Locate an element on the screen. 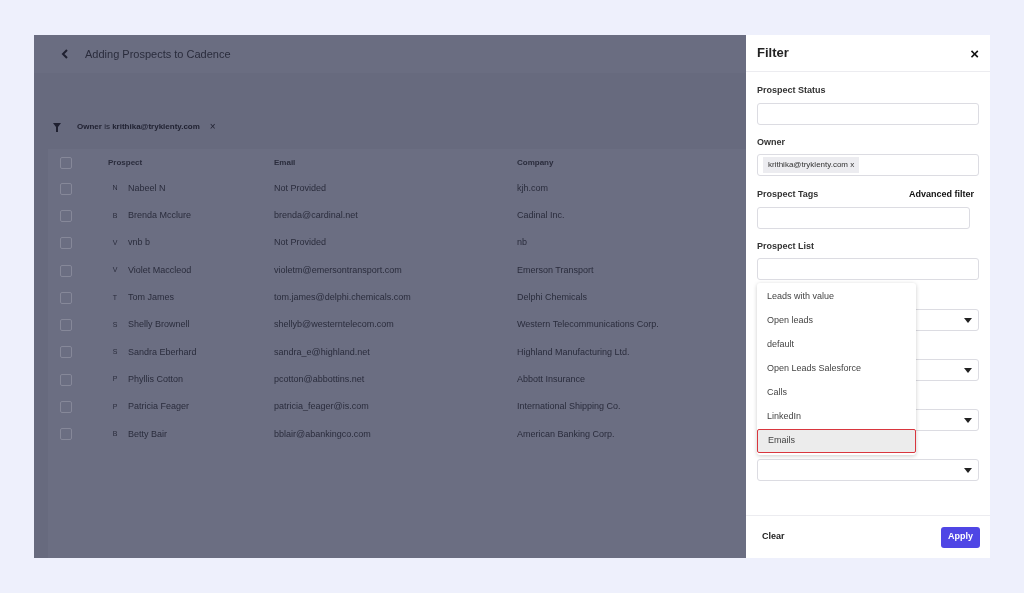 The height and width of the screenshot is (593, 1024). panel-title: Filter is located at coordinates (773, 53).